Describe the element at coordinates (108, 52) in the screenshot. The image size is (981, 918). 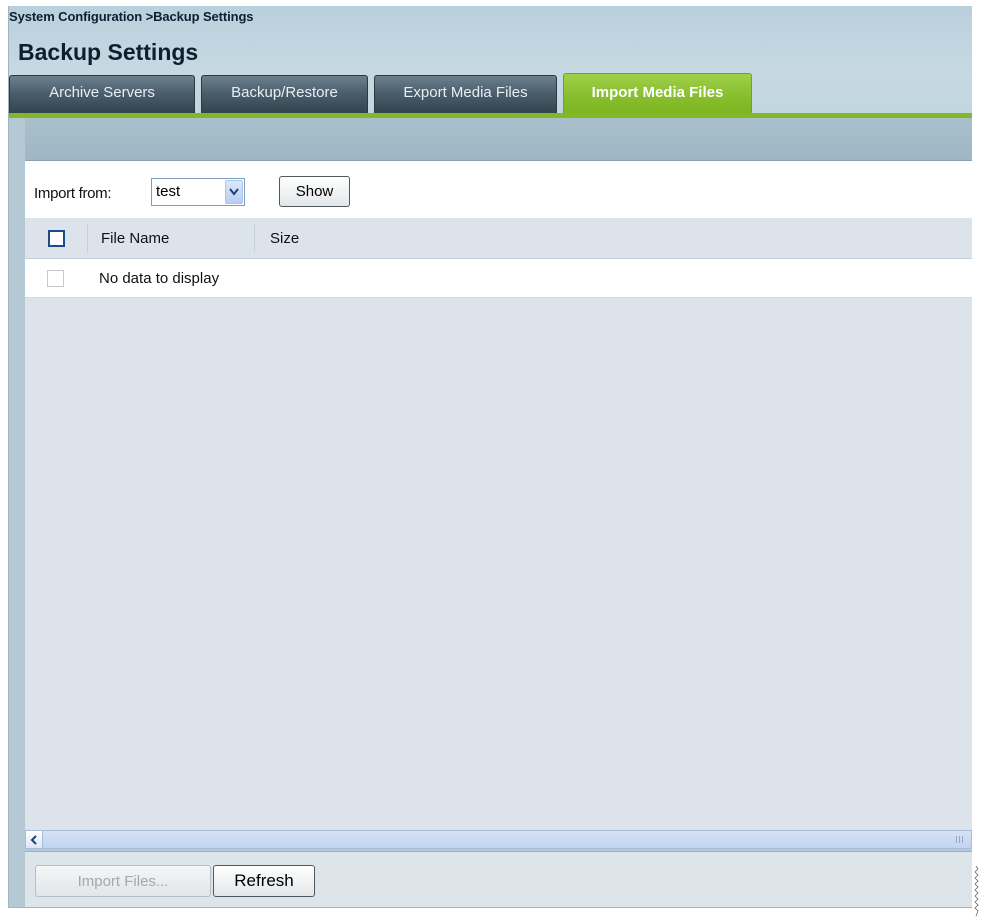
I see `page-title: Backup Settings` at that location.